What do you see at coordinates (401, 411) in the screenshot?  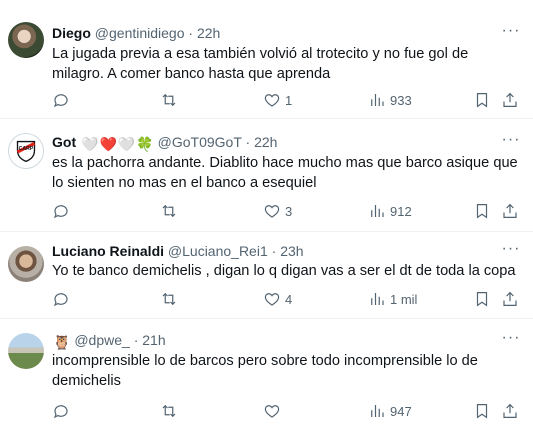 I see `view-count: 947` at bounding box center [401, 411].